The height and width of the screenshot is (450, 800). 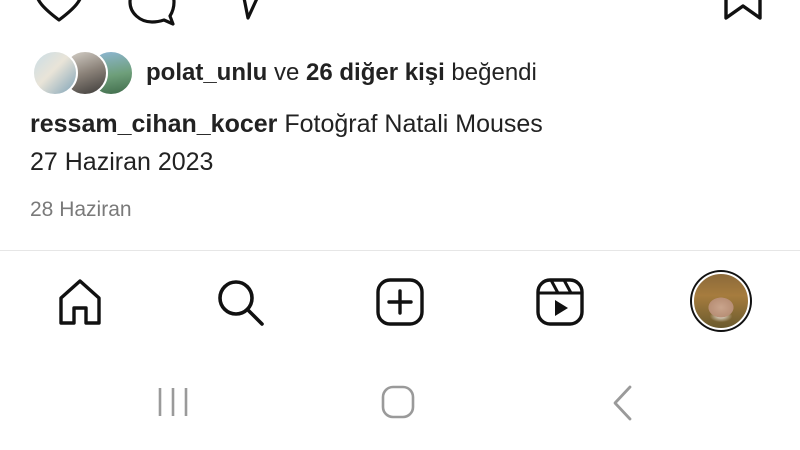 I want to click on home-icon, so click(x=80, y=302).